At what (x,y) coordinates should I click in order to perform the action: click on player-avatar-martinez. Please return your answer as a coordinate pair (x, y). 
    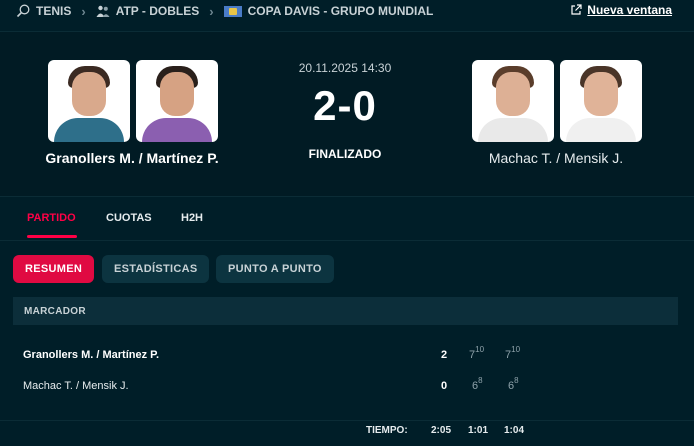
    Looking at the image, I should click on (177, 101).